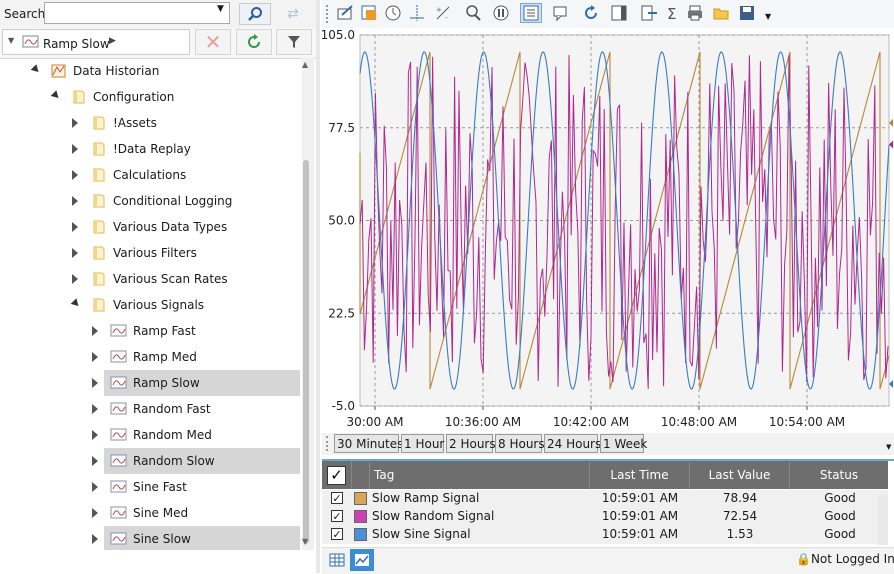  What do you see at coordinates (768, 16) in the screenshot?
I see `toolbar-overflow-icon: ▼` at bounding box center [768, 16].